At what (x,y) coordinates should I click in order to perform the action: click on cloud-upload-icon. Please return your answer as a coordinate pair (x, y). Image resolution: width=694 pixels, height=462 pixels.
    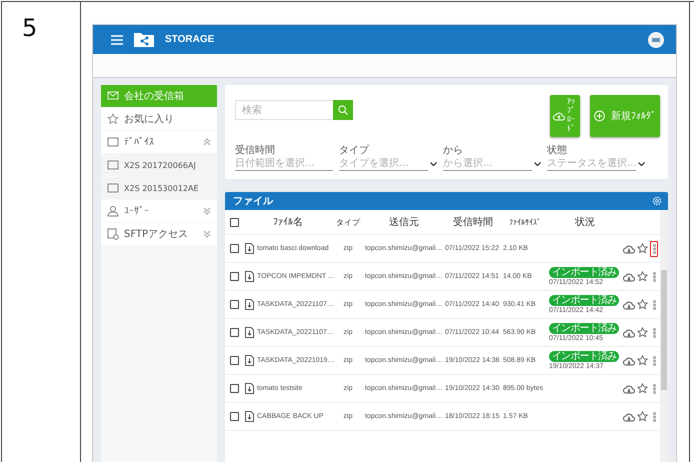
    Looking at the image, I should click on (559, 116).